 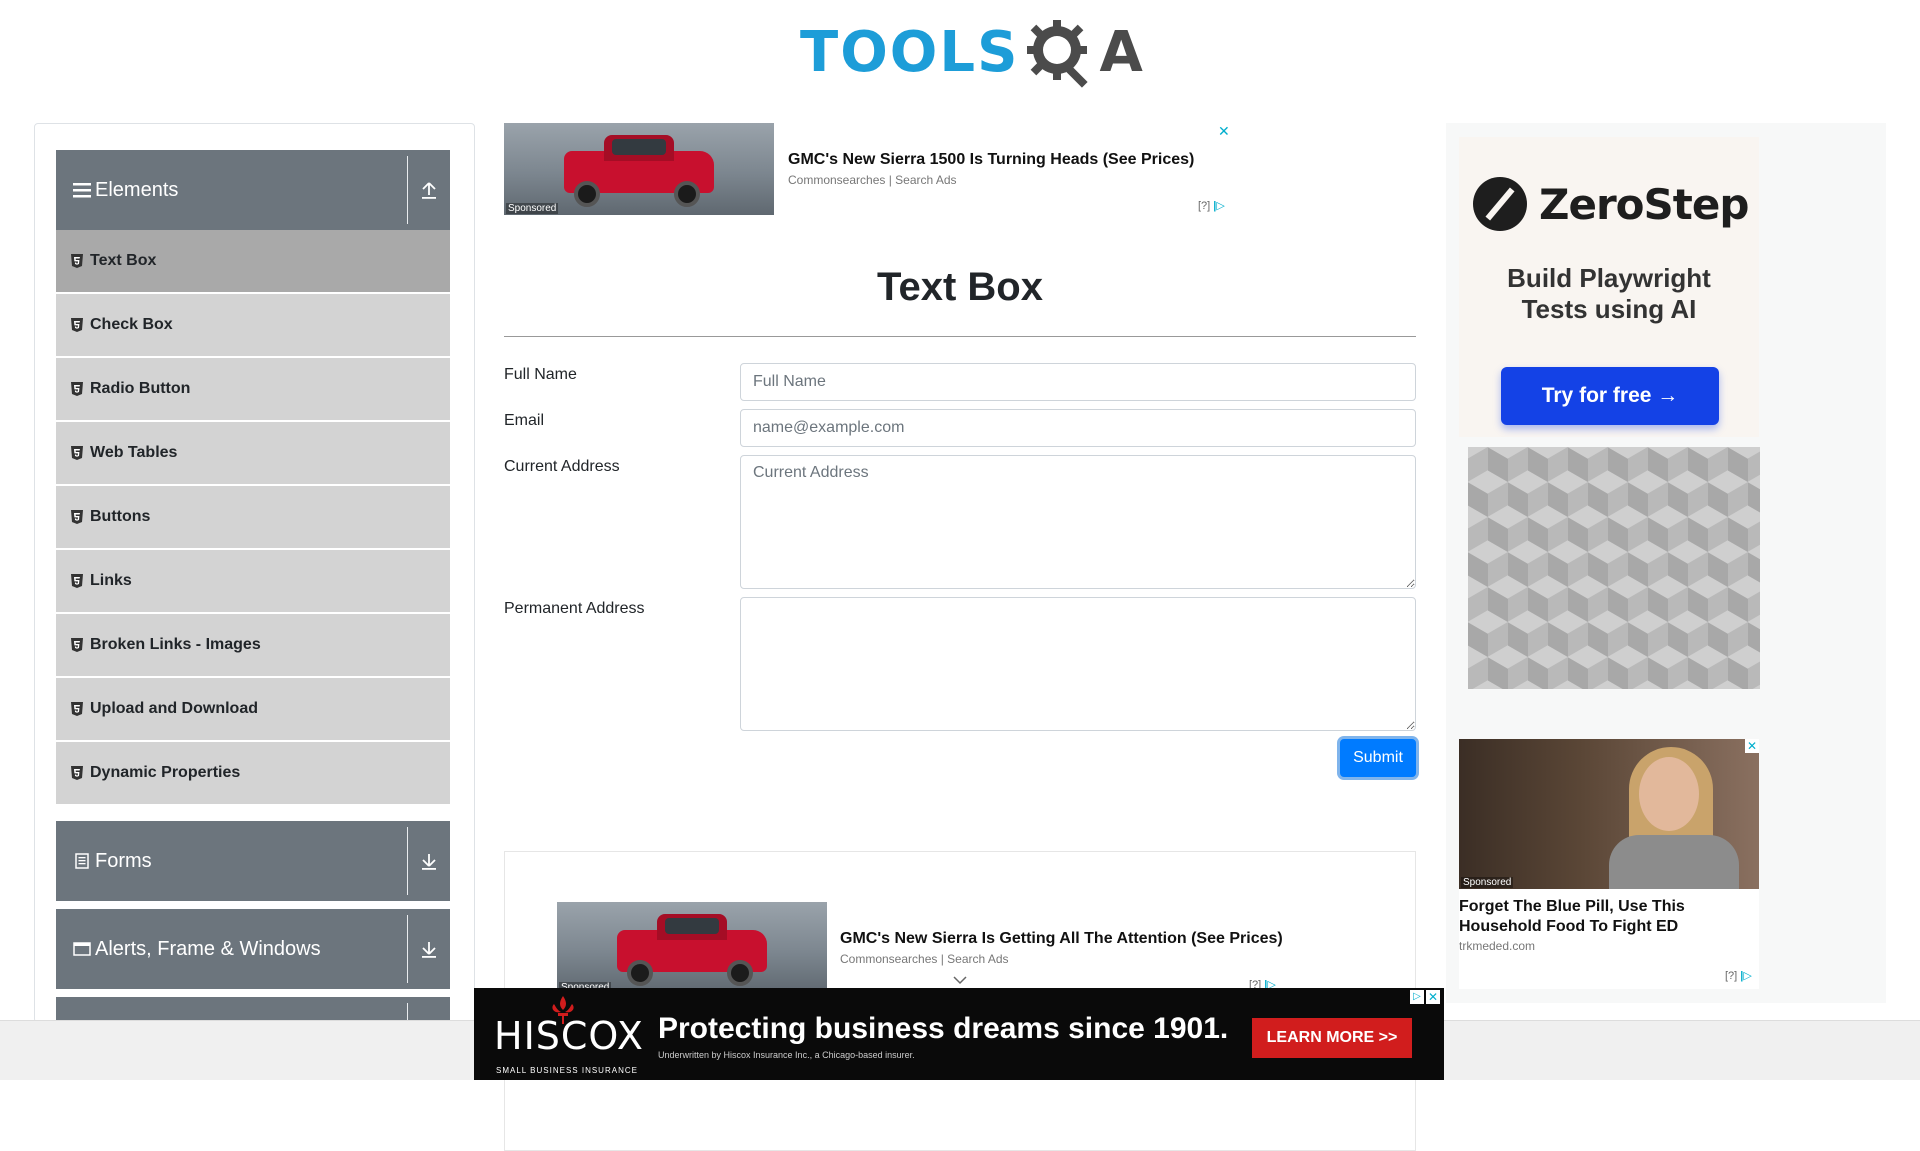 What do you see at coordinates (208, 948) in the screenshot?
I see `group-label: Alerts, Frame & Windows` at bounding box center [208, 948].